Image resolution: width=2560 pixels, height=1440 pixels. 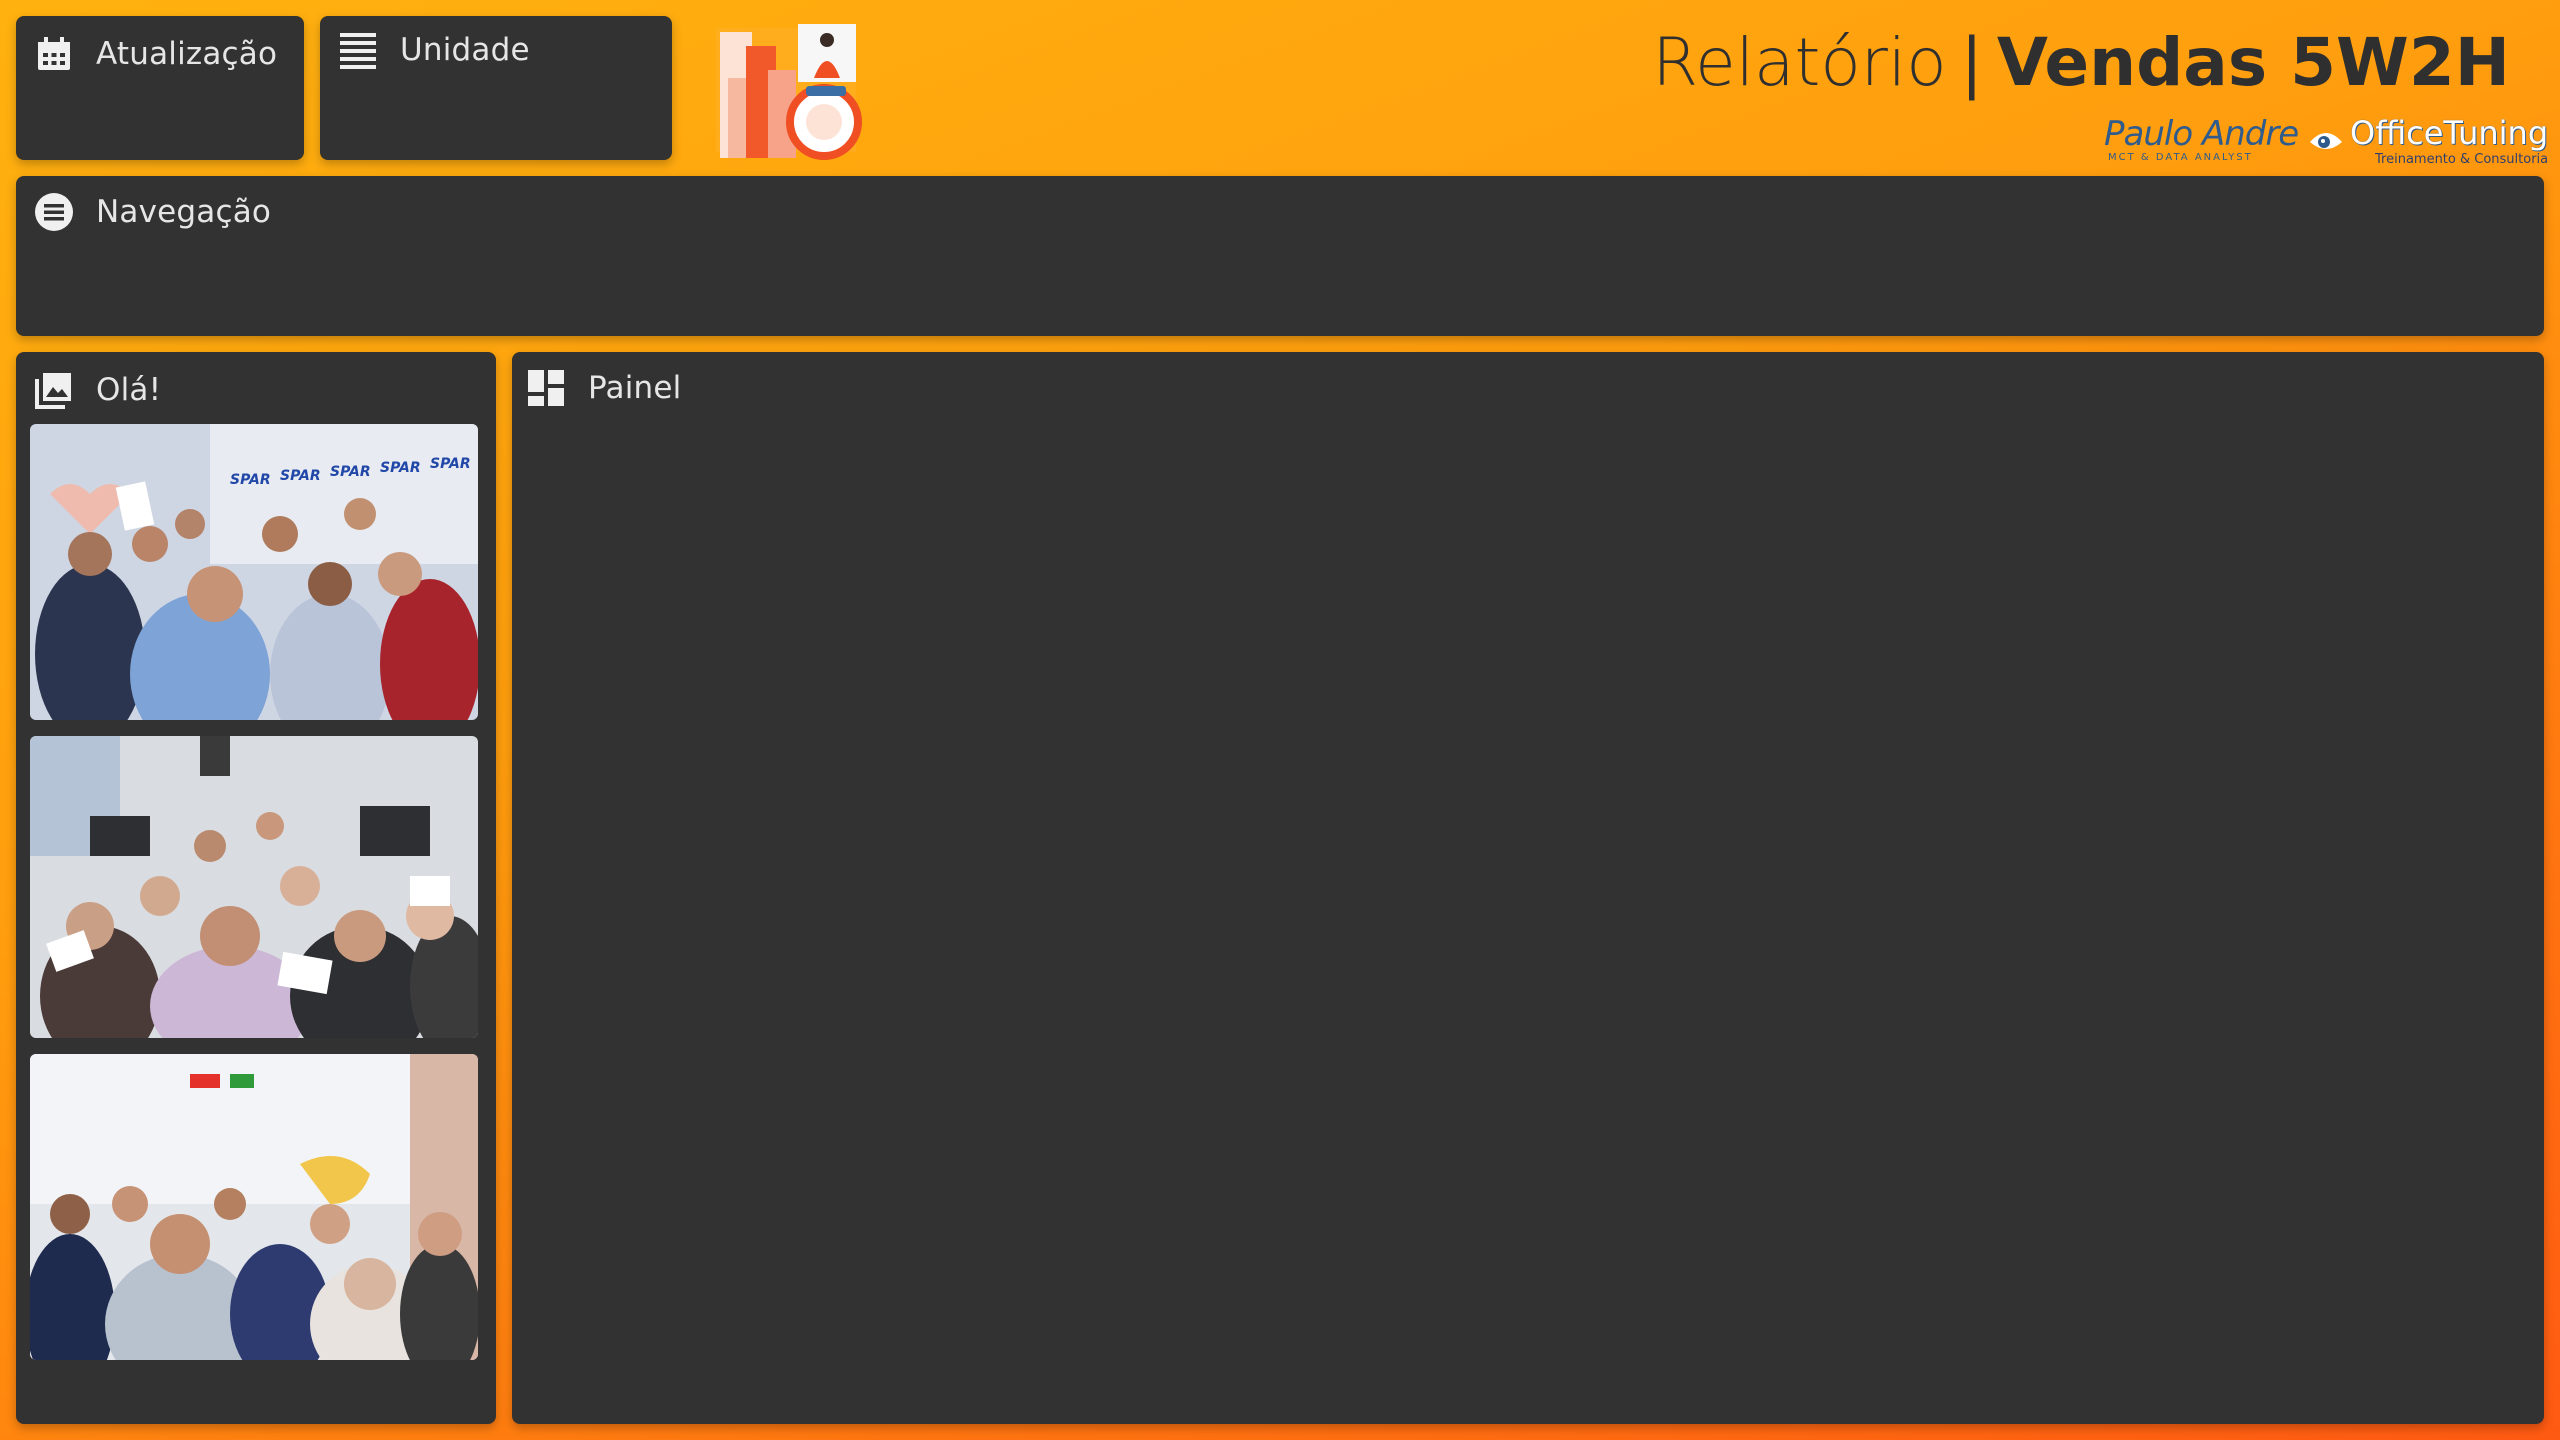 I want to click on report-logo-illustration, so click(x=789, y=92).